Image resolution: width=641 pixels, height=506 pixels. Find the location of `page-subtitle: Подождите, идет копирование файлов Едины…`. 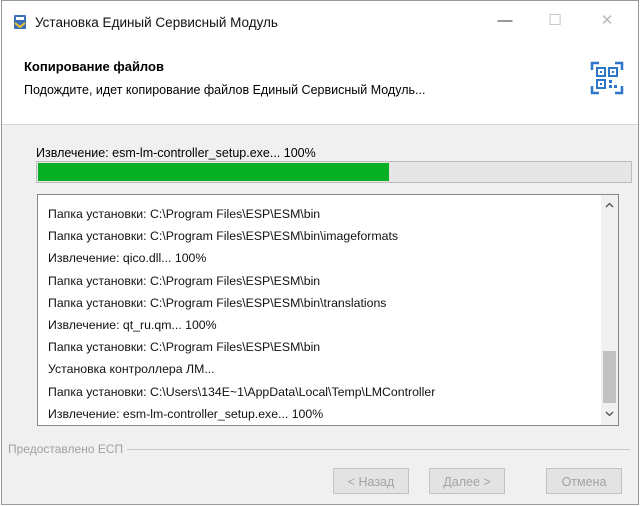

page-subtitle: Подождите, идет копирование файлов Едины… is located at coordinates (225, 90).